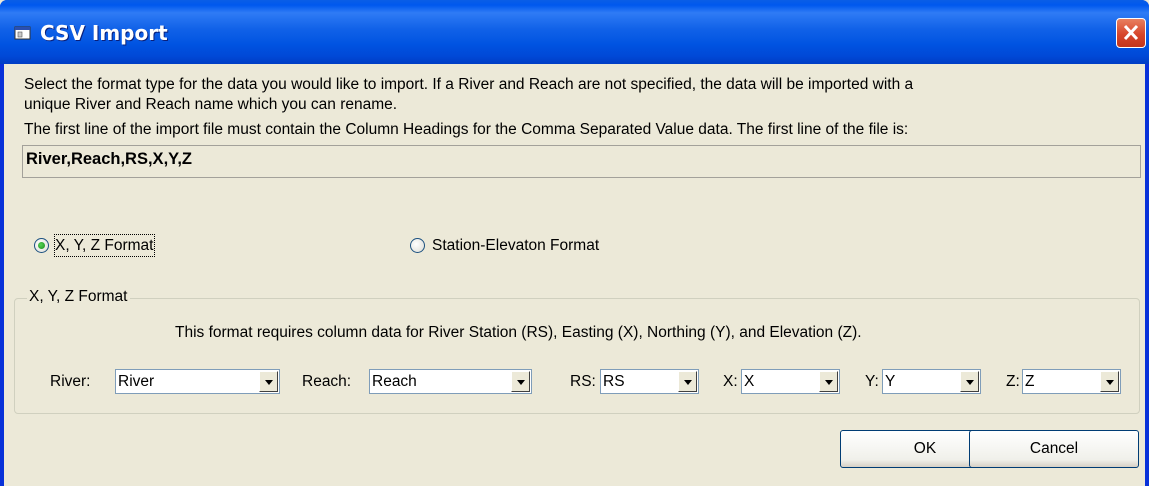  I want to click on z-select-value: Z, so click(1030, 381).